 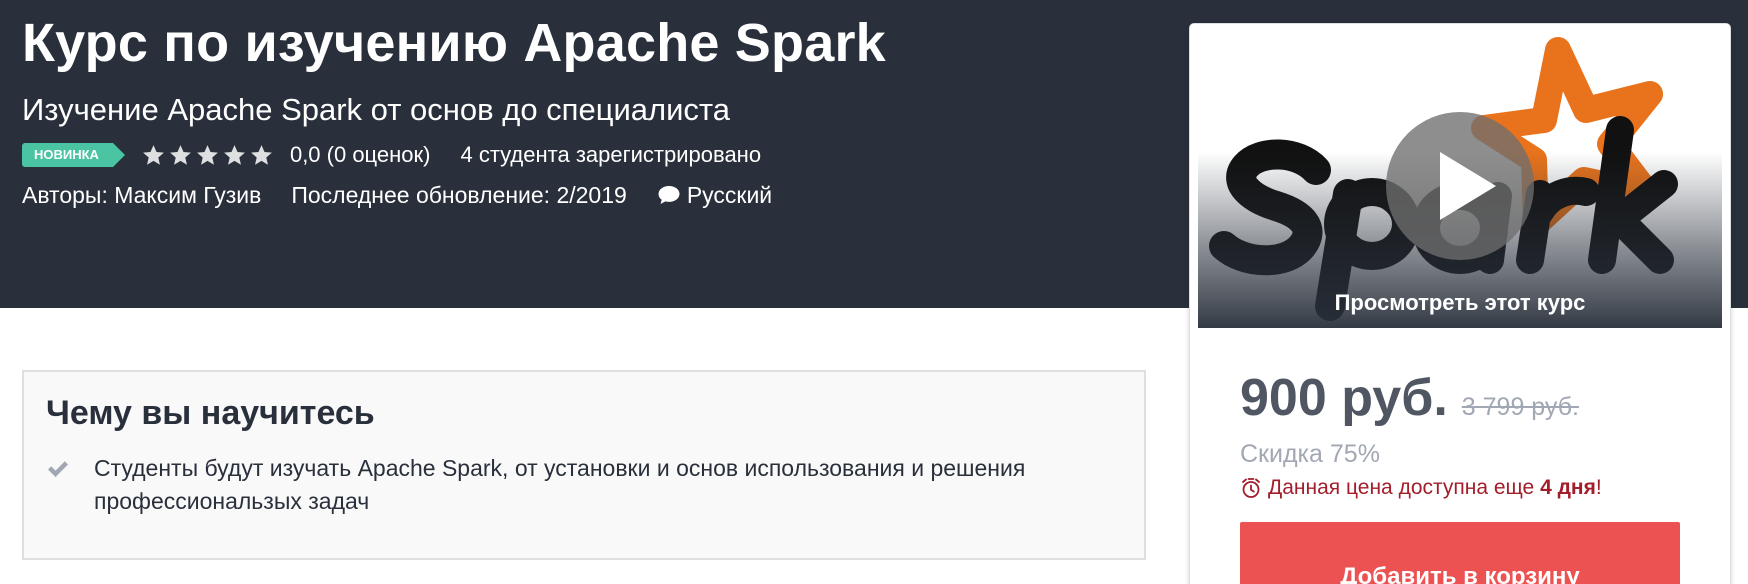 What do you see at coordinates (1310, 454) in the screenshot?
I see `discount-label: Скидка 75%` at bounding box center [1310, 454].